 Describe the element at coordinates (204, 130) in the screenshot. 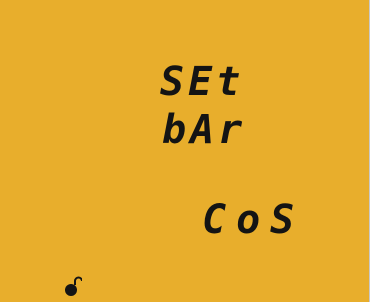

I see `display-line-2: bAr` at that location.